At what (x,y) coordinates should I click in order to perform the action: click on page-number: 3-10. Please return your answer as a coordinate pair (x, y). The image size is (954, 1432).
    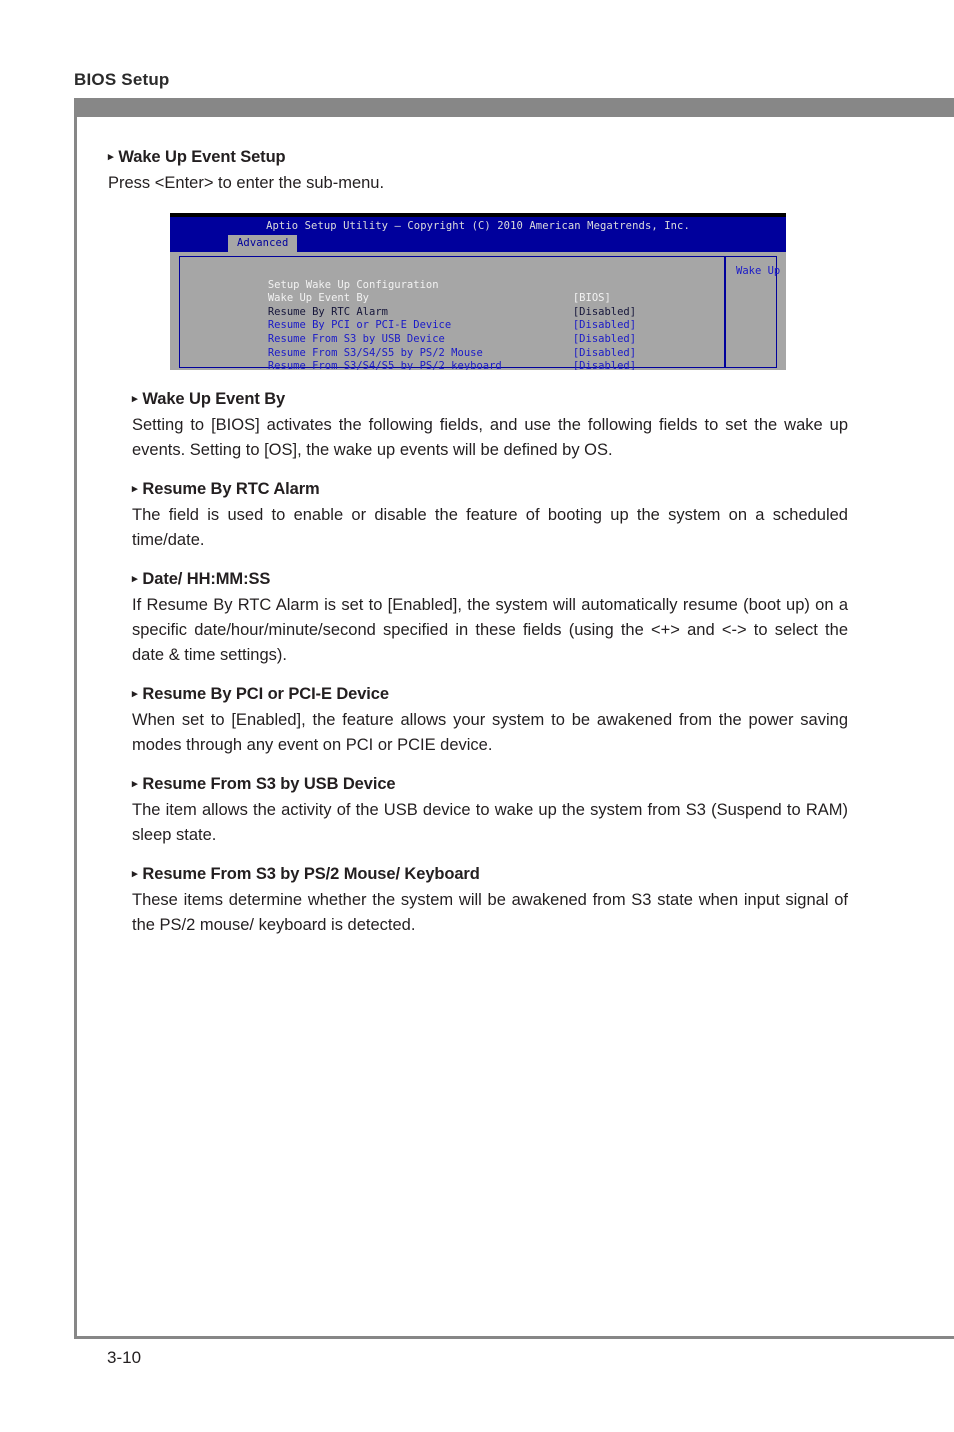
    Looking at the image, I should click on (124, 1357).